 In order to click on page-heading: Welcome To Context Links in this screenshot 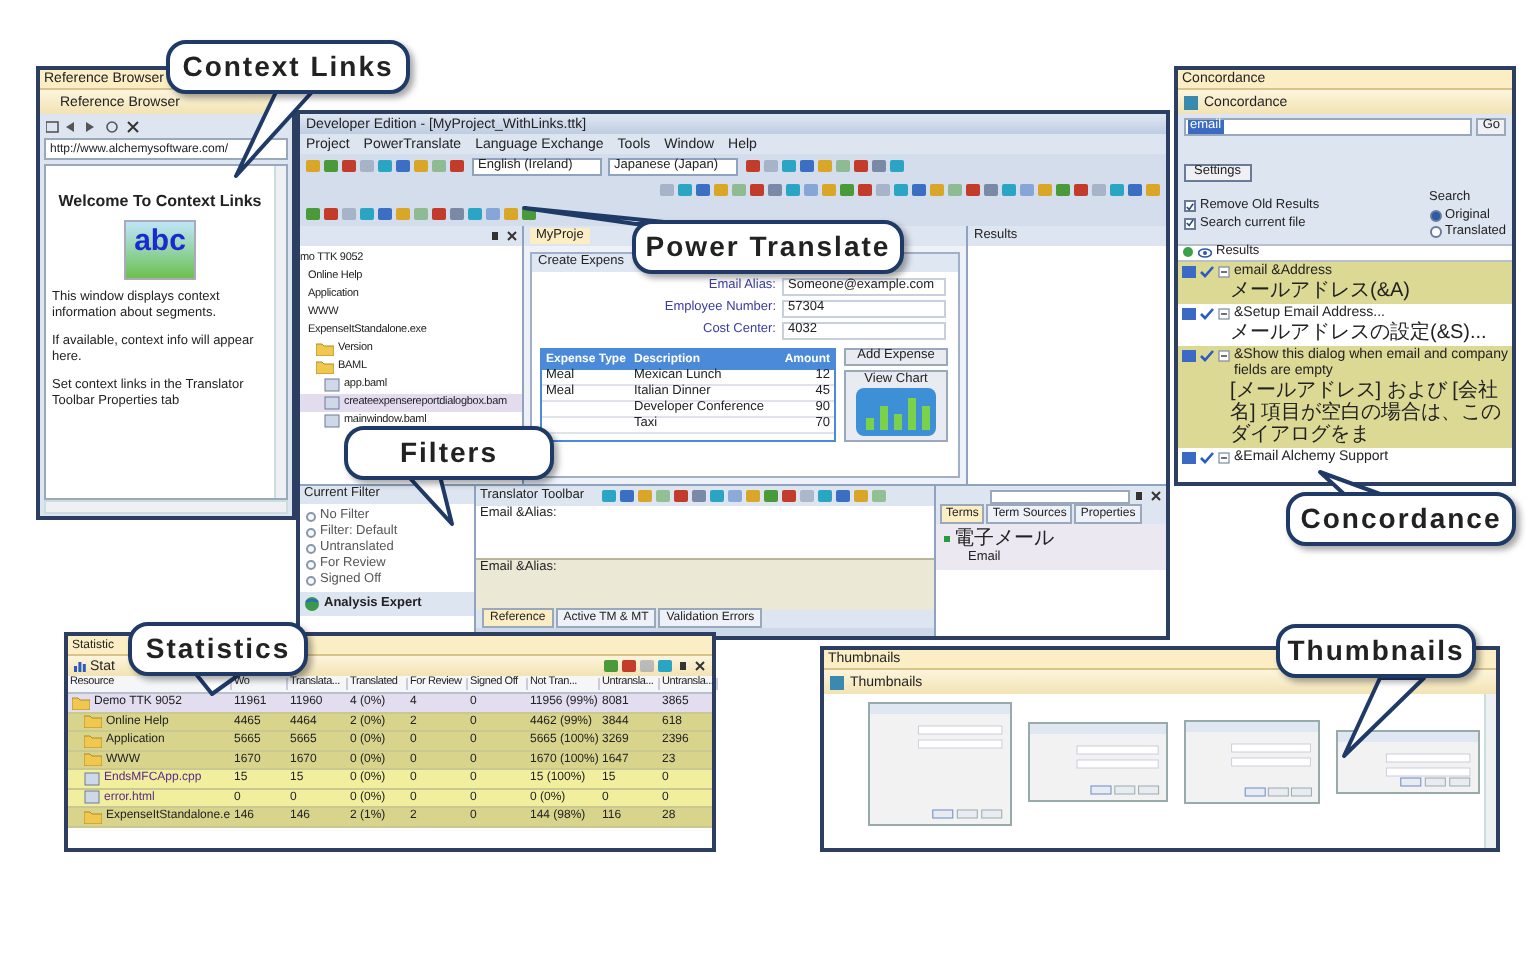, I will do `click(160, 202)`.